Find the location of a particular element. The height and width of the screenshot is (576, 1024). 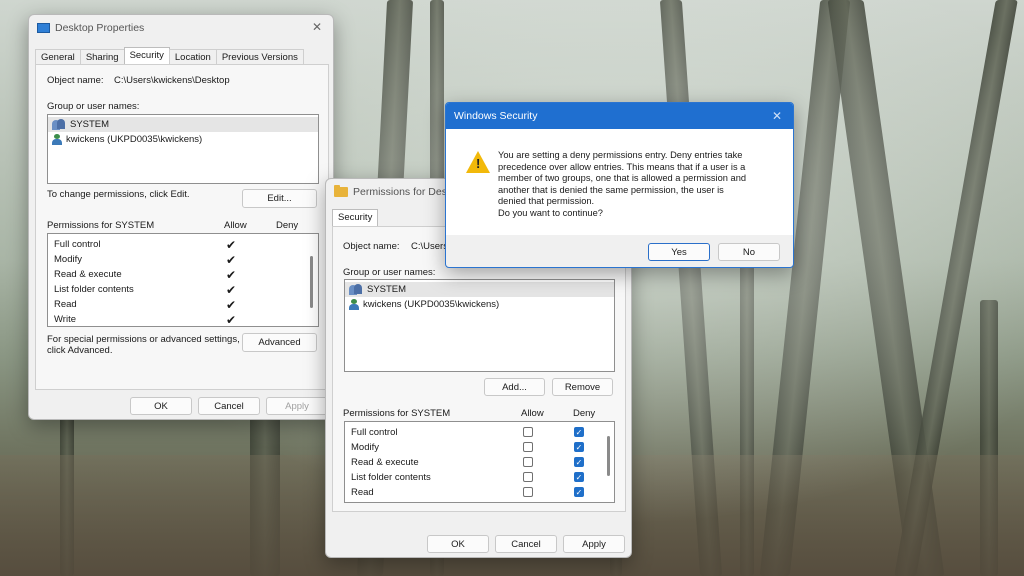

user-name: SYSTEM is located at coordinates (90, 124).